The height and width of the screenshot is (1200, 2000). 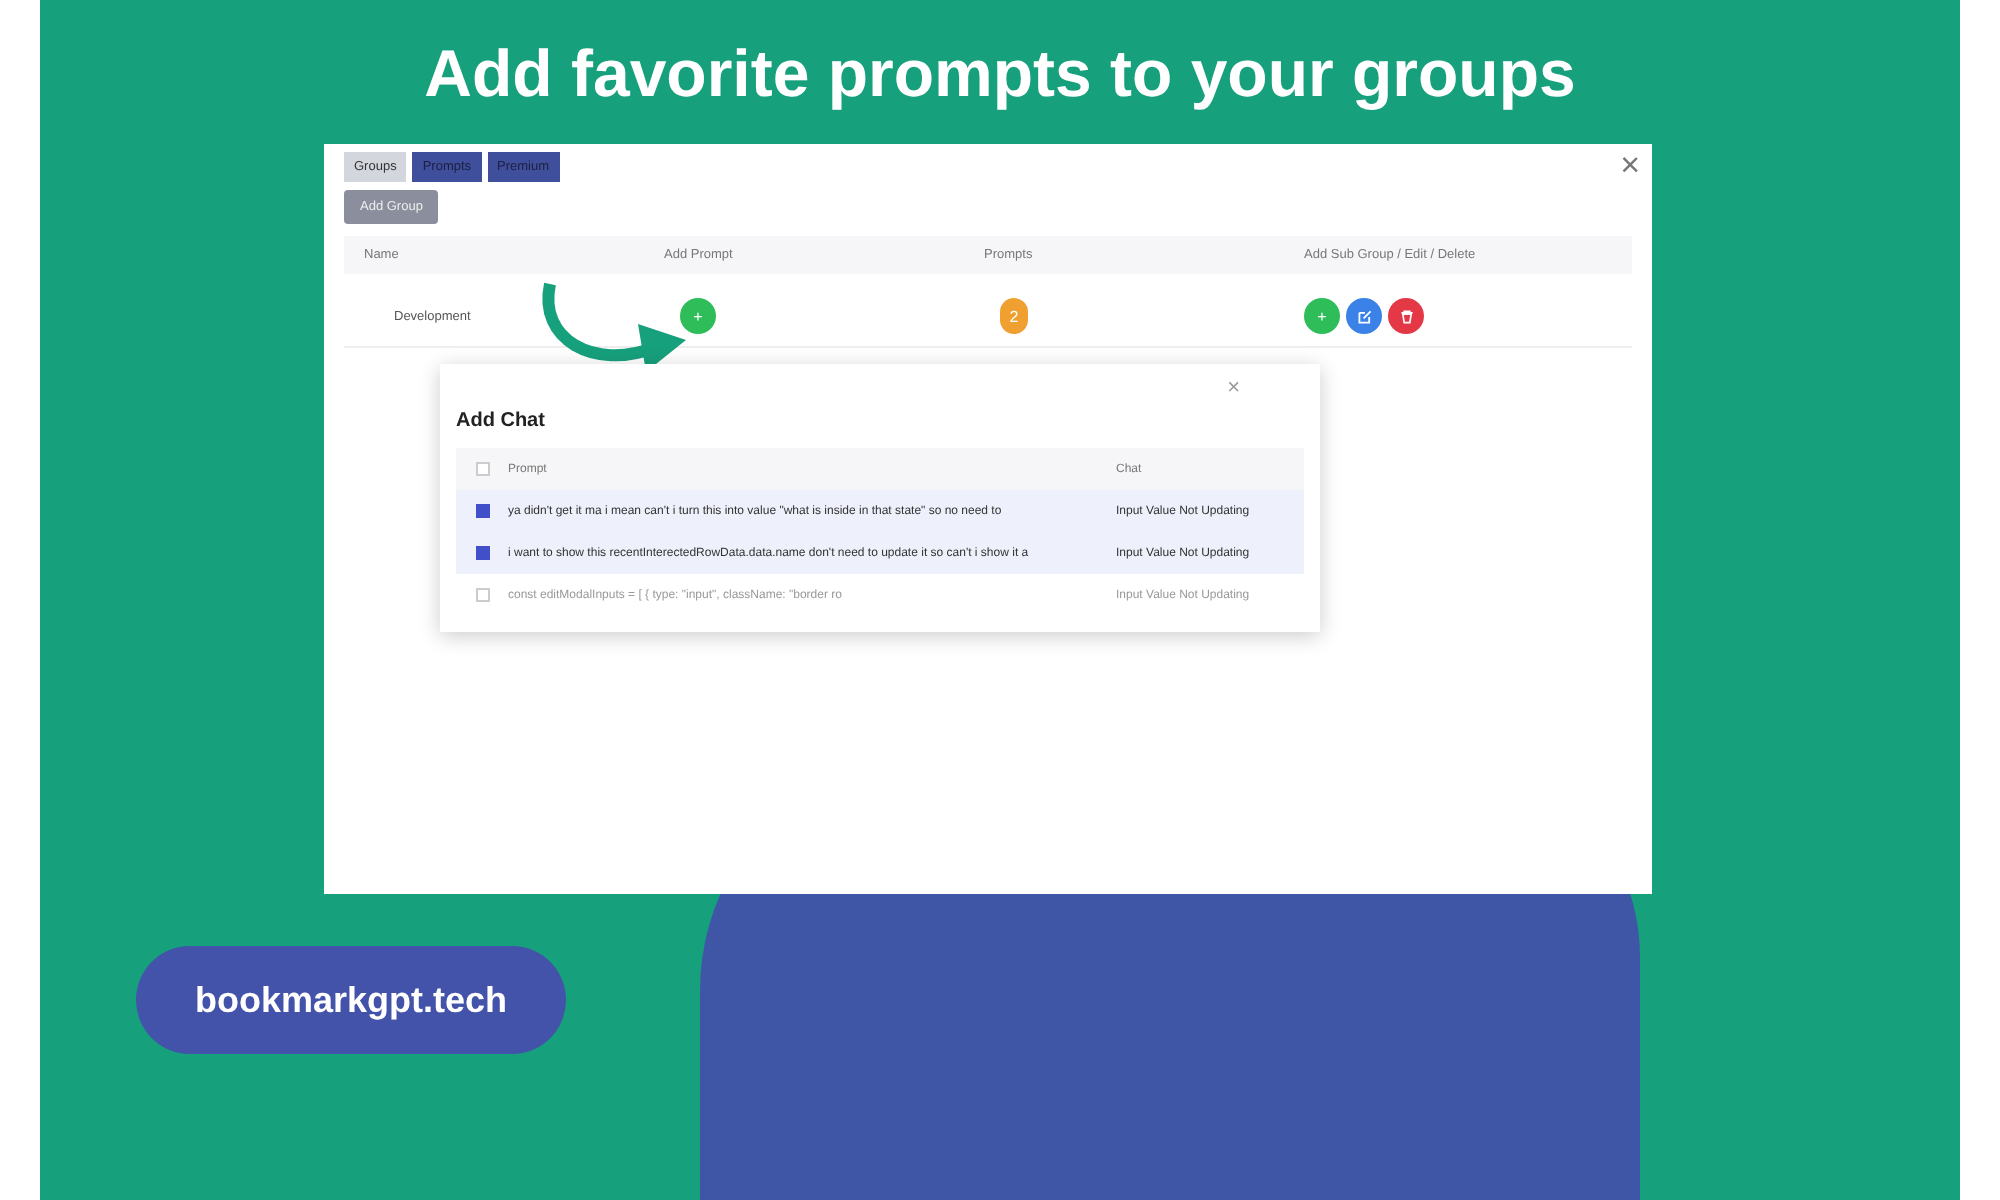 What do you see at coordinates (1000, 74) in the screenshot?
I see `headline: Add favorite prompts to your groups` at bounding box center [1000, 74].